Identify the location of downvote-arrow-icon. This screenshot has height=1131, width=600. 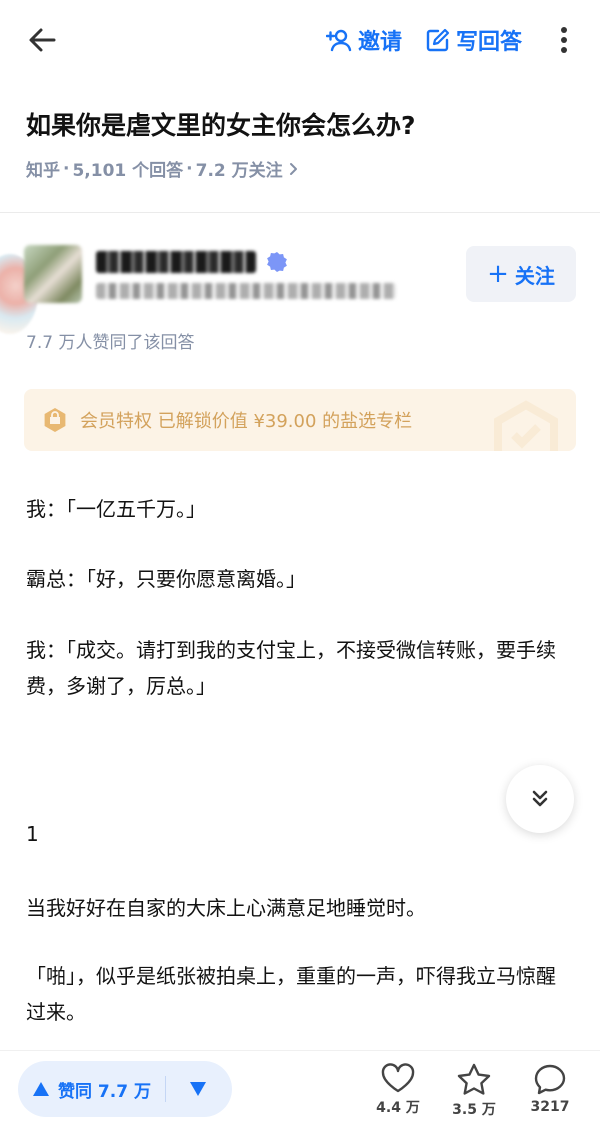
(197, 1089).